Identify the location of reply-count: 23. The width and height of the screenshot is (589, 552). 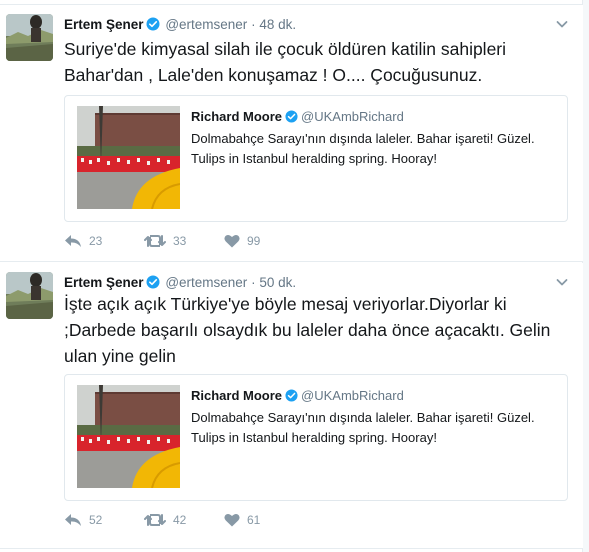
(96, 241).